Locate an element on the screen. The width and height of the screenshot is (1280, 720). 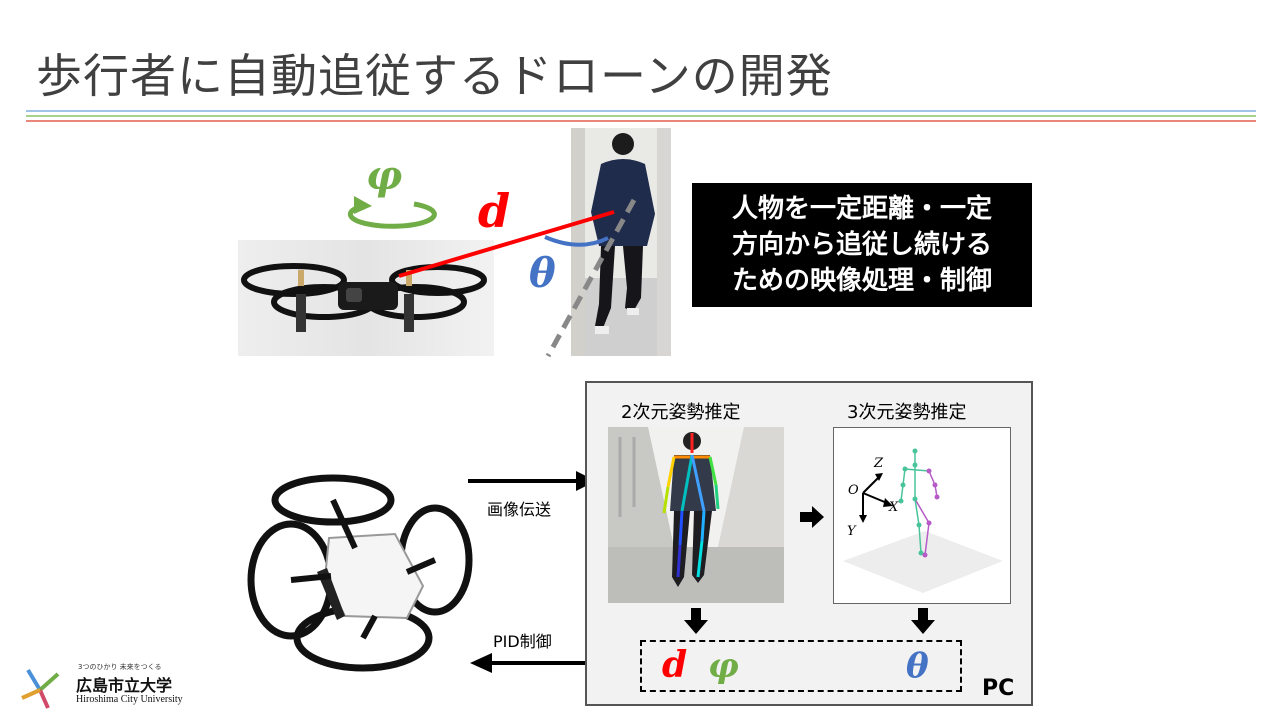
down-arrow-3d is located at coordinates (923, 621).